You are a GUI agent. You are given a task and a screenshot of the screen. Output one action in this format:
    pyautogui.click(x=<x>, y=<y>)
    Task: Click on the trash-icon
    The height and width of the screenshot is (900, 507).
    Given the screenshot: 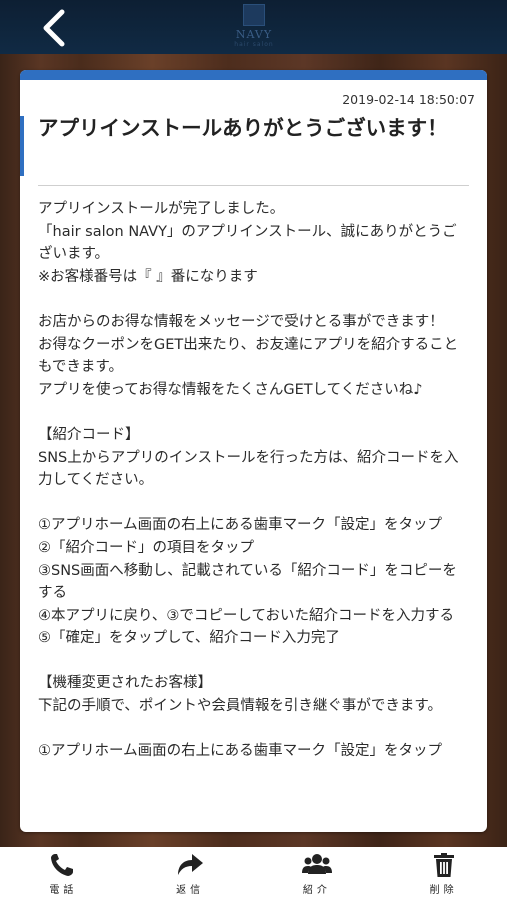 What is the action you would take?
    pyautogui.click(x=443, y=864)
    